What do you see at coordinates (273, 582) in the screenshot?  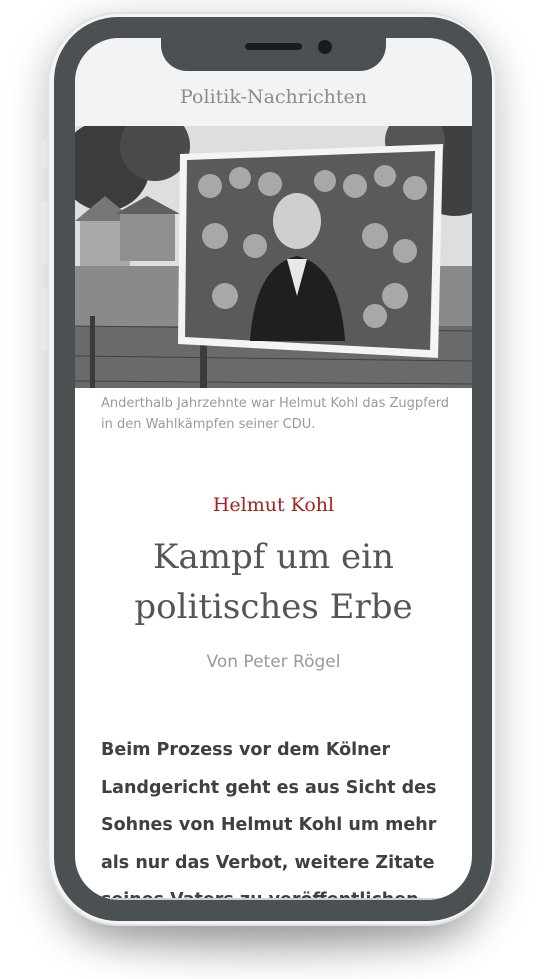 I see `article-headline: Kampf um ein politisches Erbe` at bounding box center [273, 582].